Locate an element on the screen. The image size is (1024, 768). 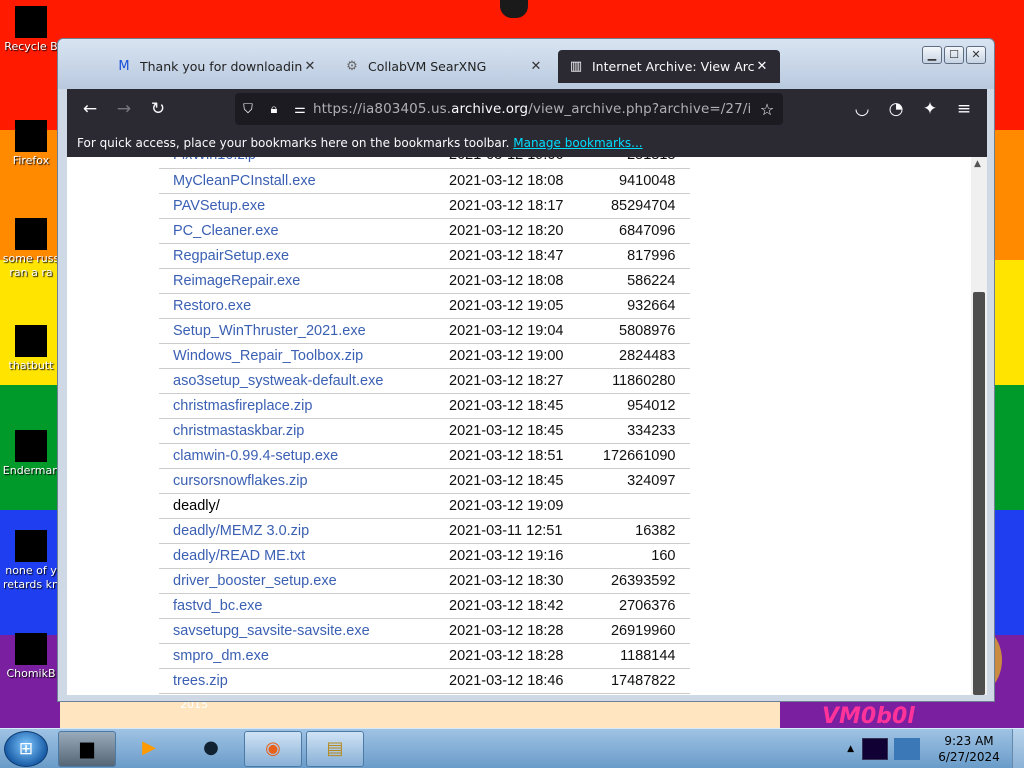
file-link: clamwin-0.99.4-setup.exe is located at coordinates (255, 456).